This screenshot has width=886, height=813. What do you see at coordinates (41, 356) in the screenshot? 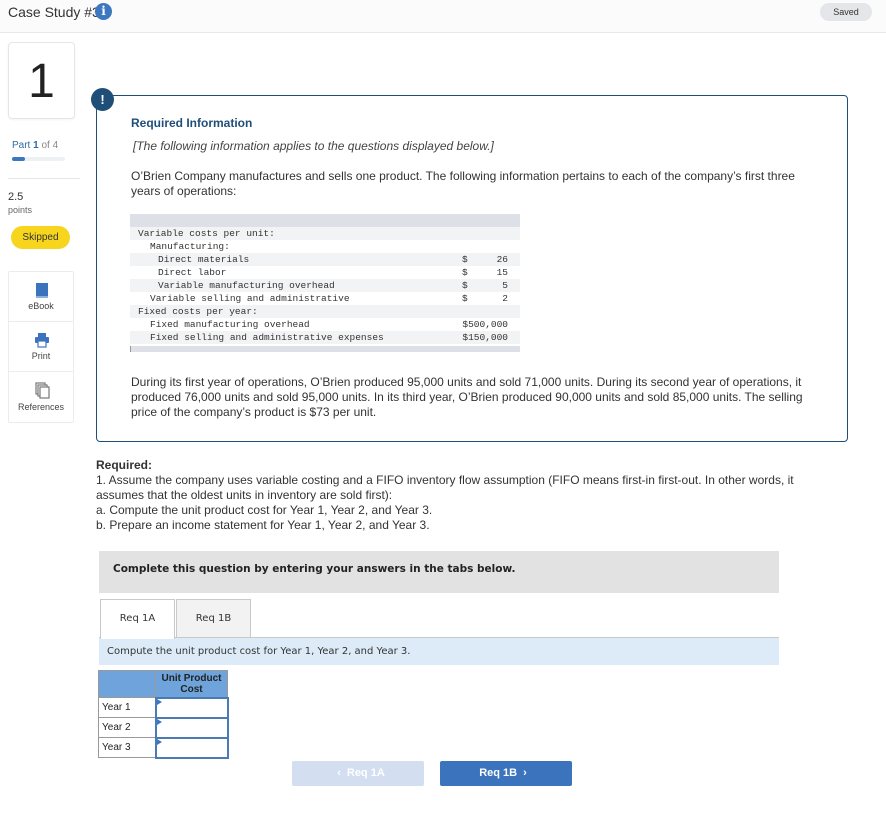
I see `print-label: Print` at bounding box center [41, 356].